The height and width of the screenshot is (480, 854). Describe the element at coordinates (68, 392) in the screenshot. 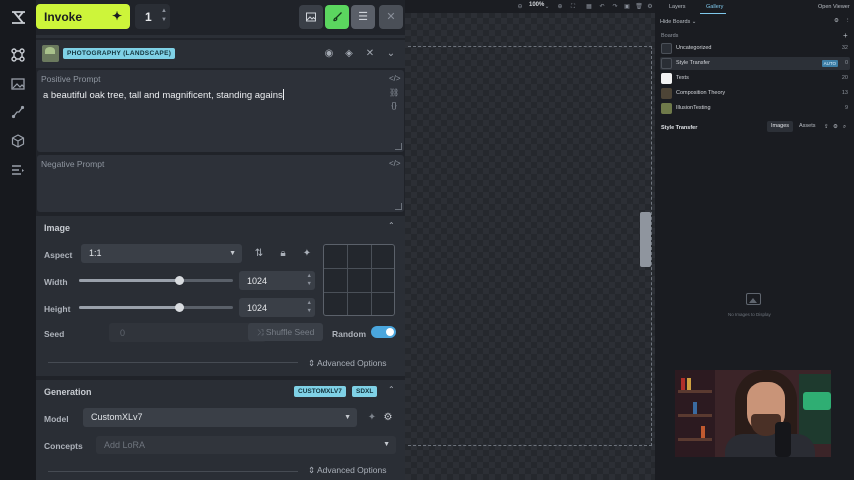

I see `generation-section-title: Generation` at that location.